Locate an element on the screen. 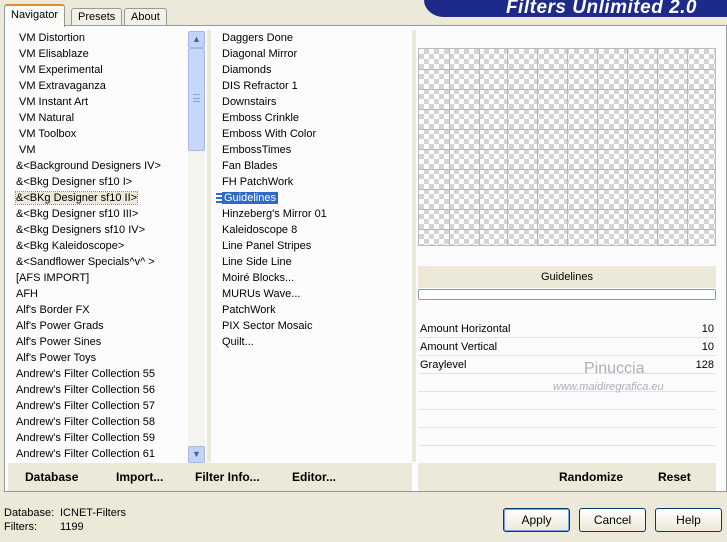  category-item: Andrew's Filter Collection 57 is located at coordinates (96, 406).